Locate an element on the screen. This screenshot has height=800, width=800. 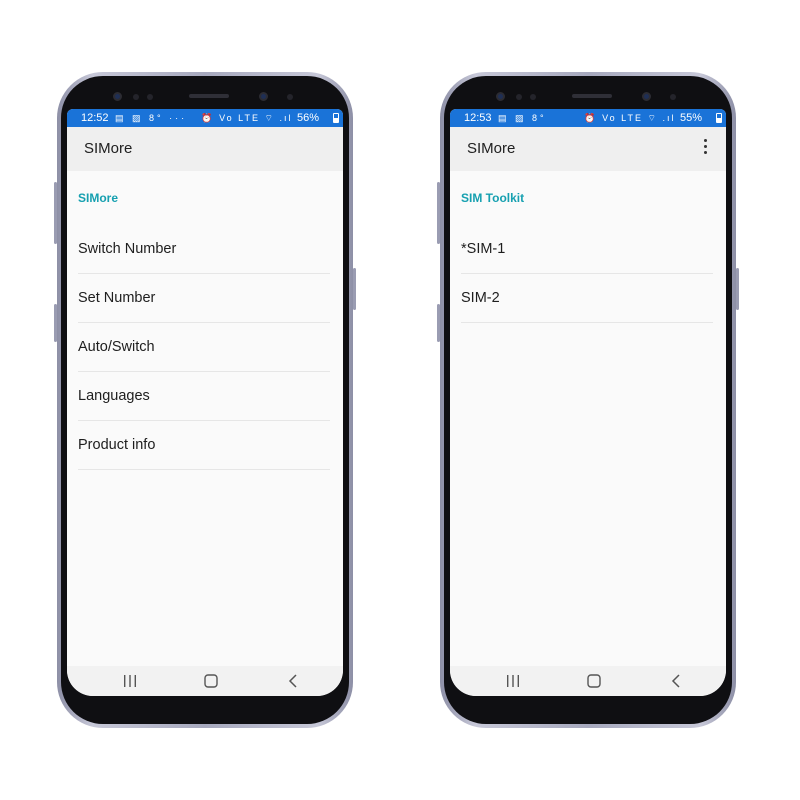
battery-percent: 55% is located at coordinates (690, 118).